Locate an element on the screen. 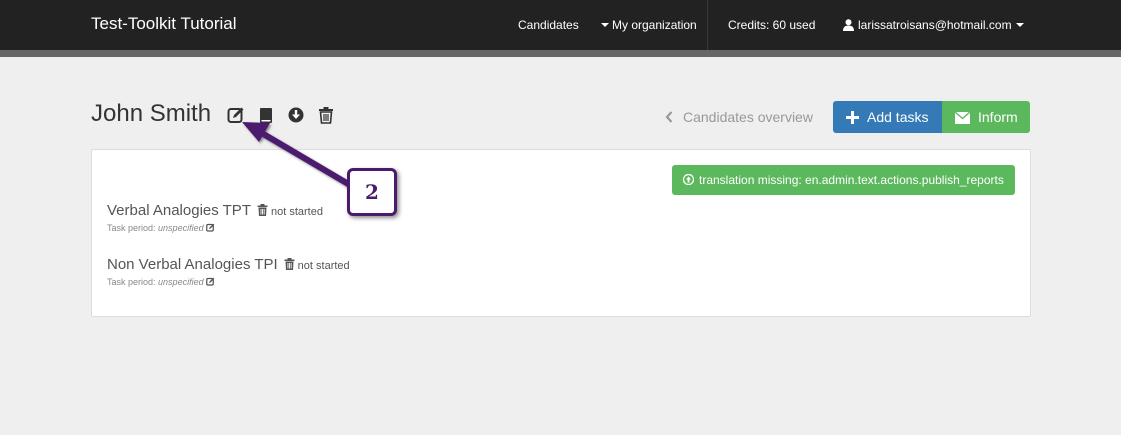 The image size is (1121, 435). navbar-strip is located at coordinates (560, 53).